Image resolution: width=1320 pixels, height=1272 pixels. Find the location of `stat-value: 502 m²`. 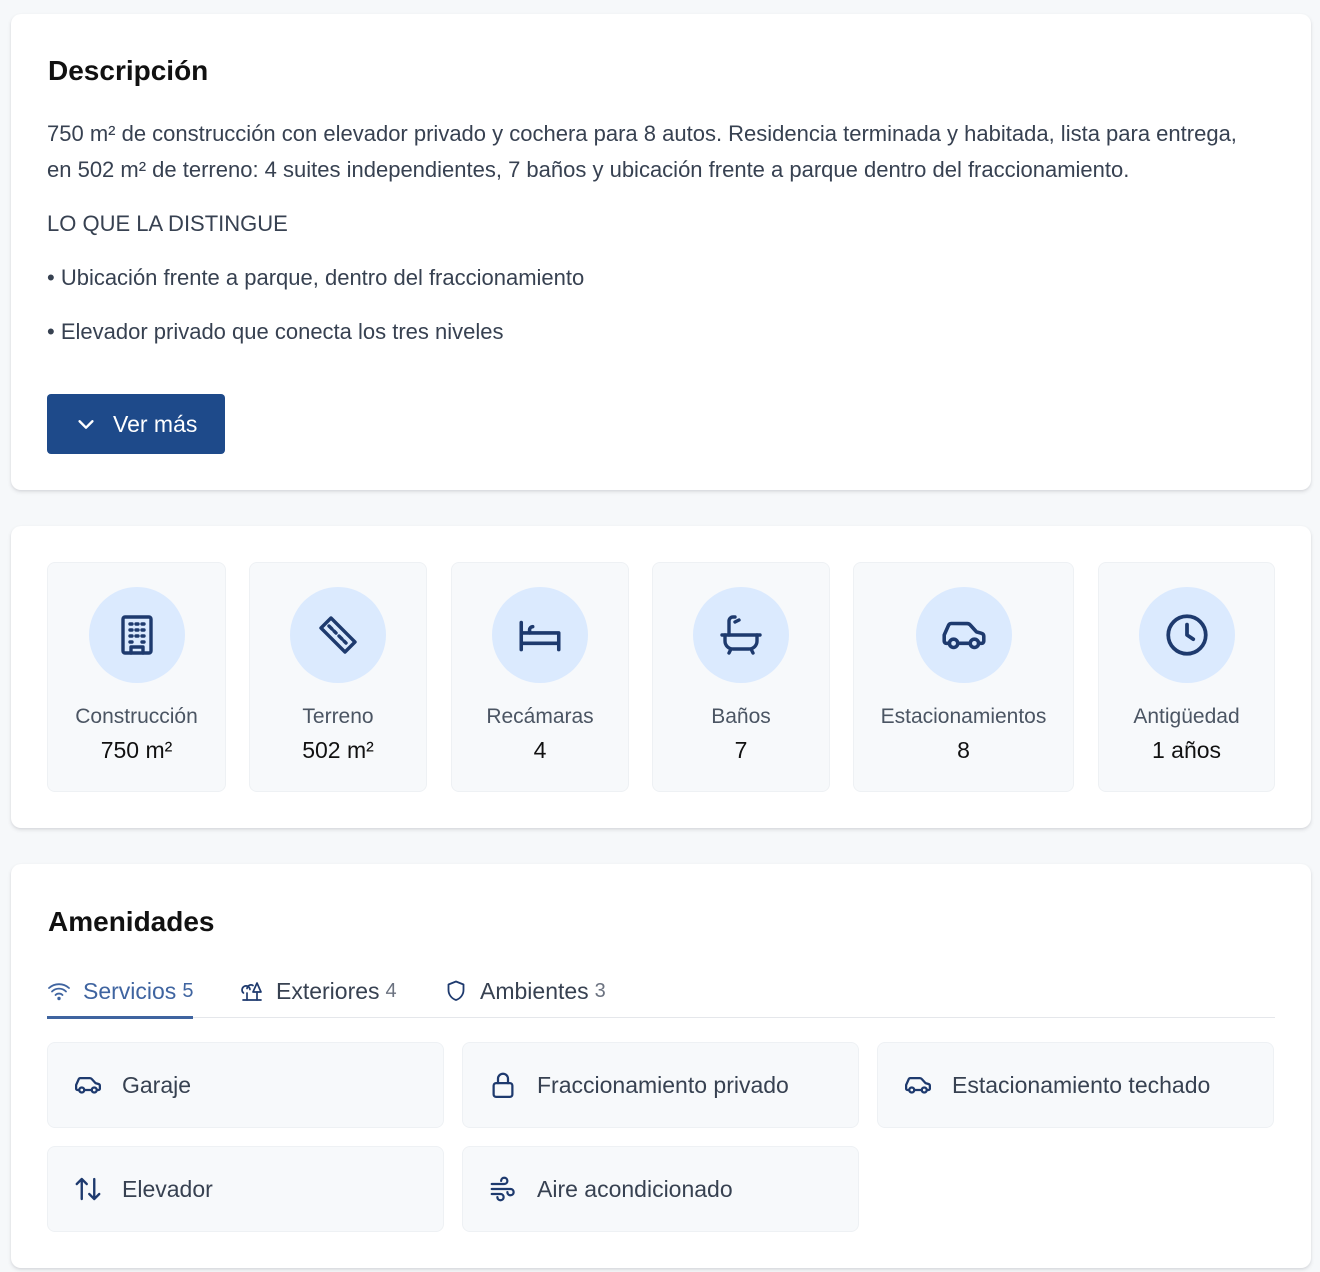

stat-value: 502 m² is located at coordinates (338, 750).